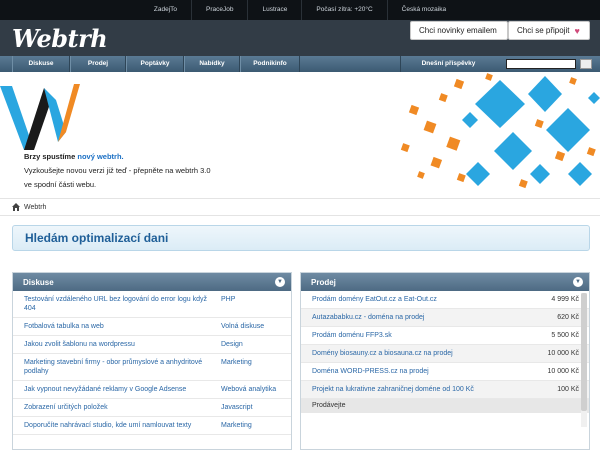 Image resolution: width=600 pixels, height=450 pixels. Describe the element at coordinates (98, 64) in the screenshot. I see `nav-item-prodej: Prodej` at that location.